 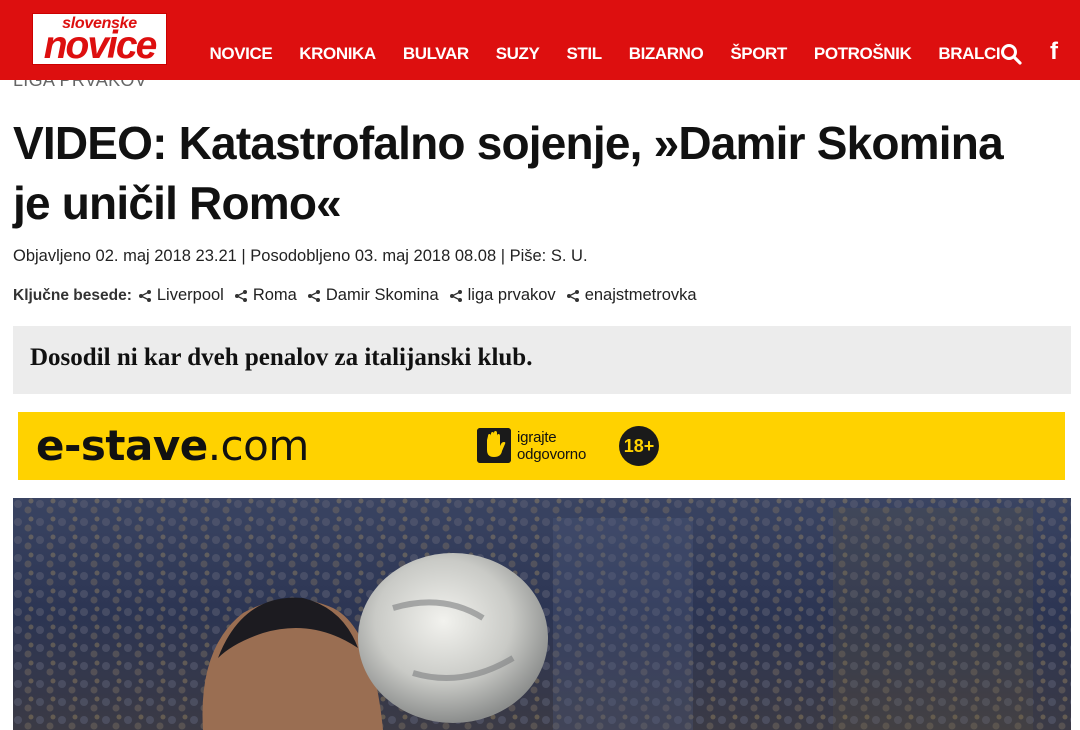 I want to click on keyword-label: Liverpool, so click(x=190, y=295).